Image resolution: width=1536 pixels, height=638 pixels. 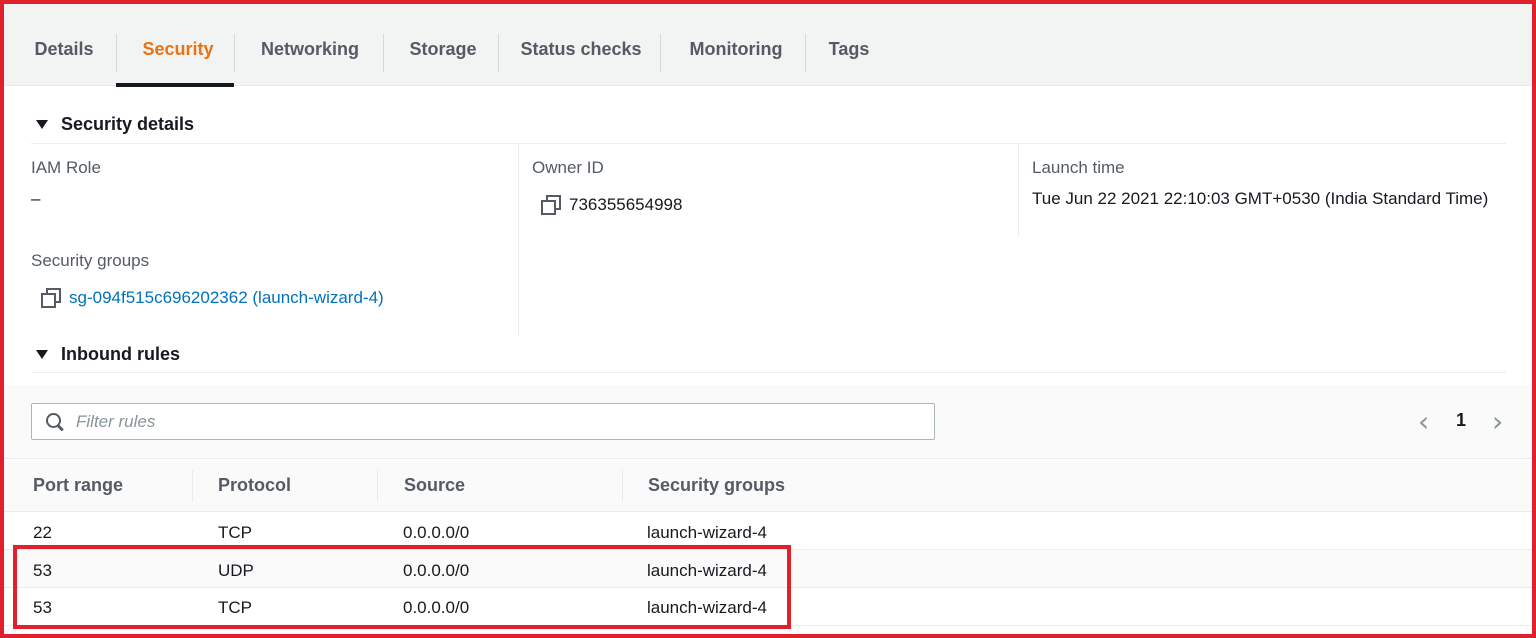 What do you see at coordinates (568, 167) in the screenshot?
I see `owner-id-label: Owner ID` at bounding box center [568, 167].